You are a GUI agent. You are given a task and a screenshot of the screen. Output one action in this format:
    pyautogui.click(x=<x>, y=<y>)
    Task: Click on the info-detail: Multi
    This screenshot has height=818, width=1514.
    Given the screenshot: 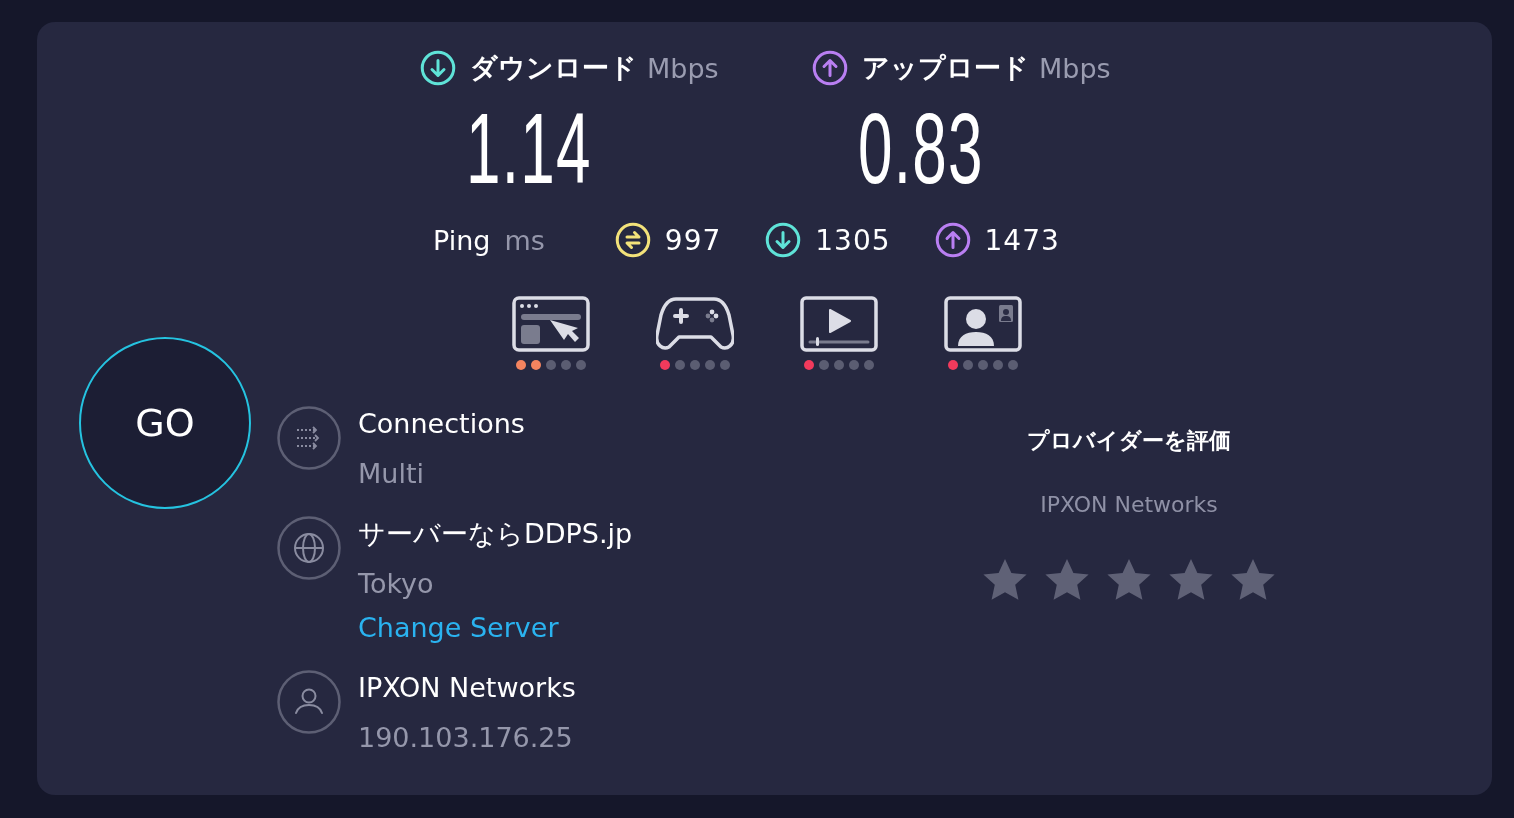 What is the action you would take?
    pyautogui.click(x=391, y=474)
    